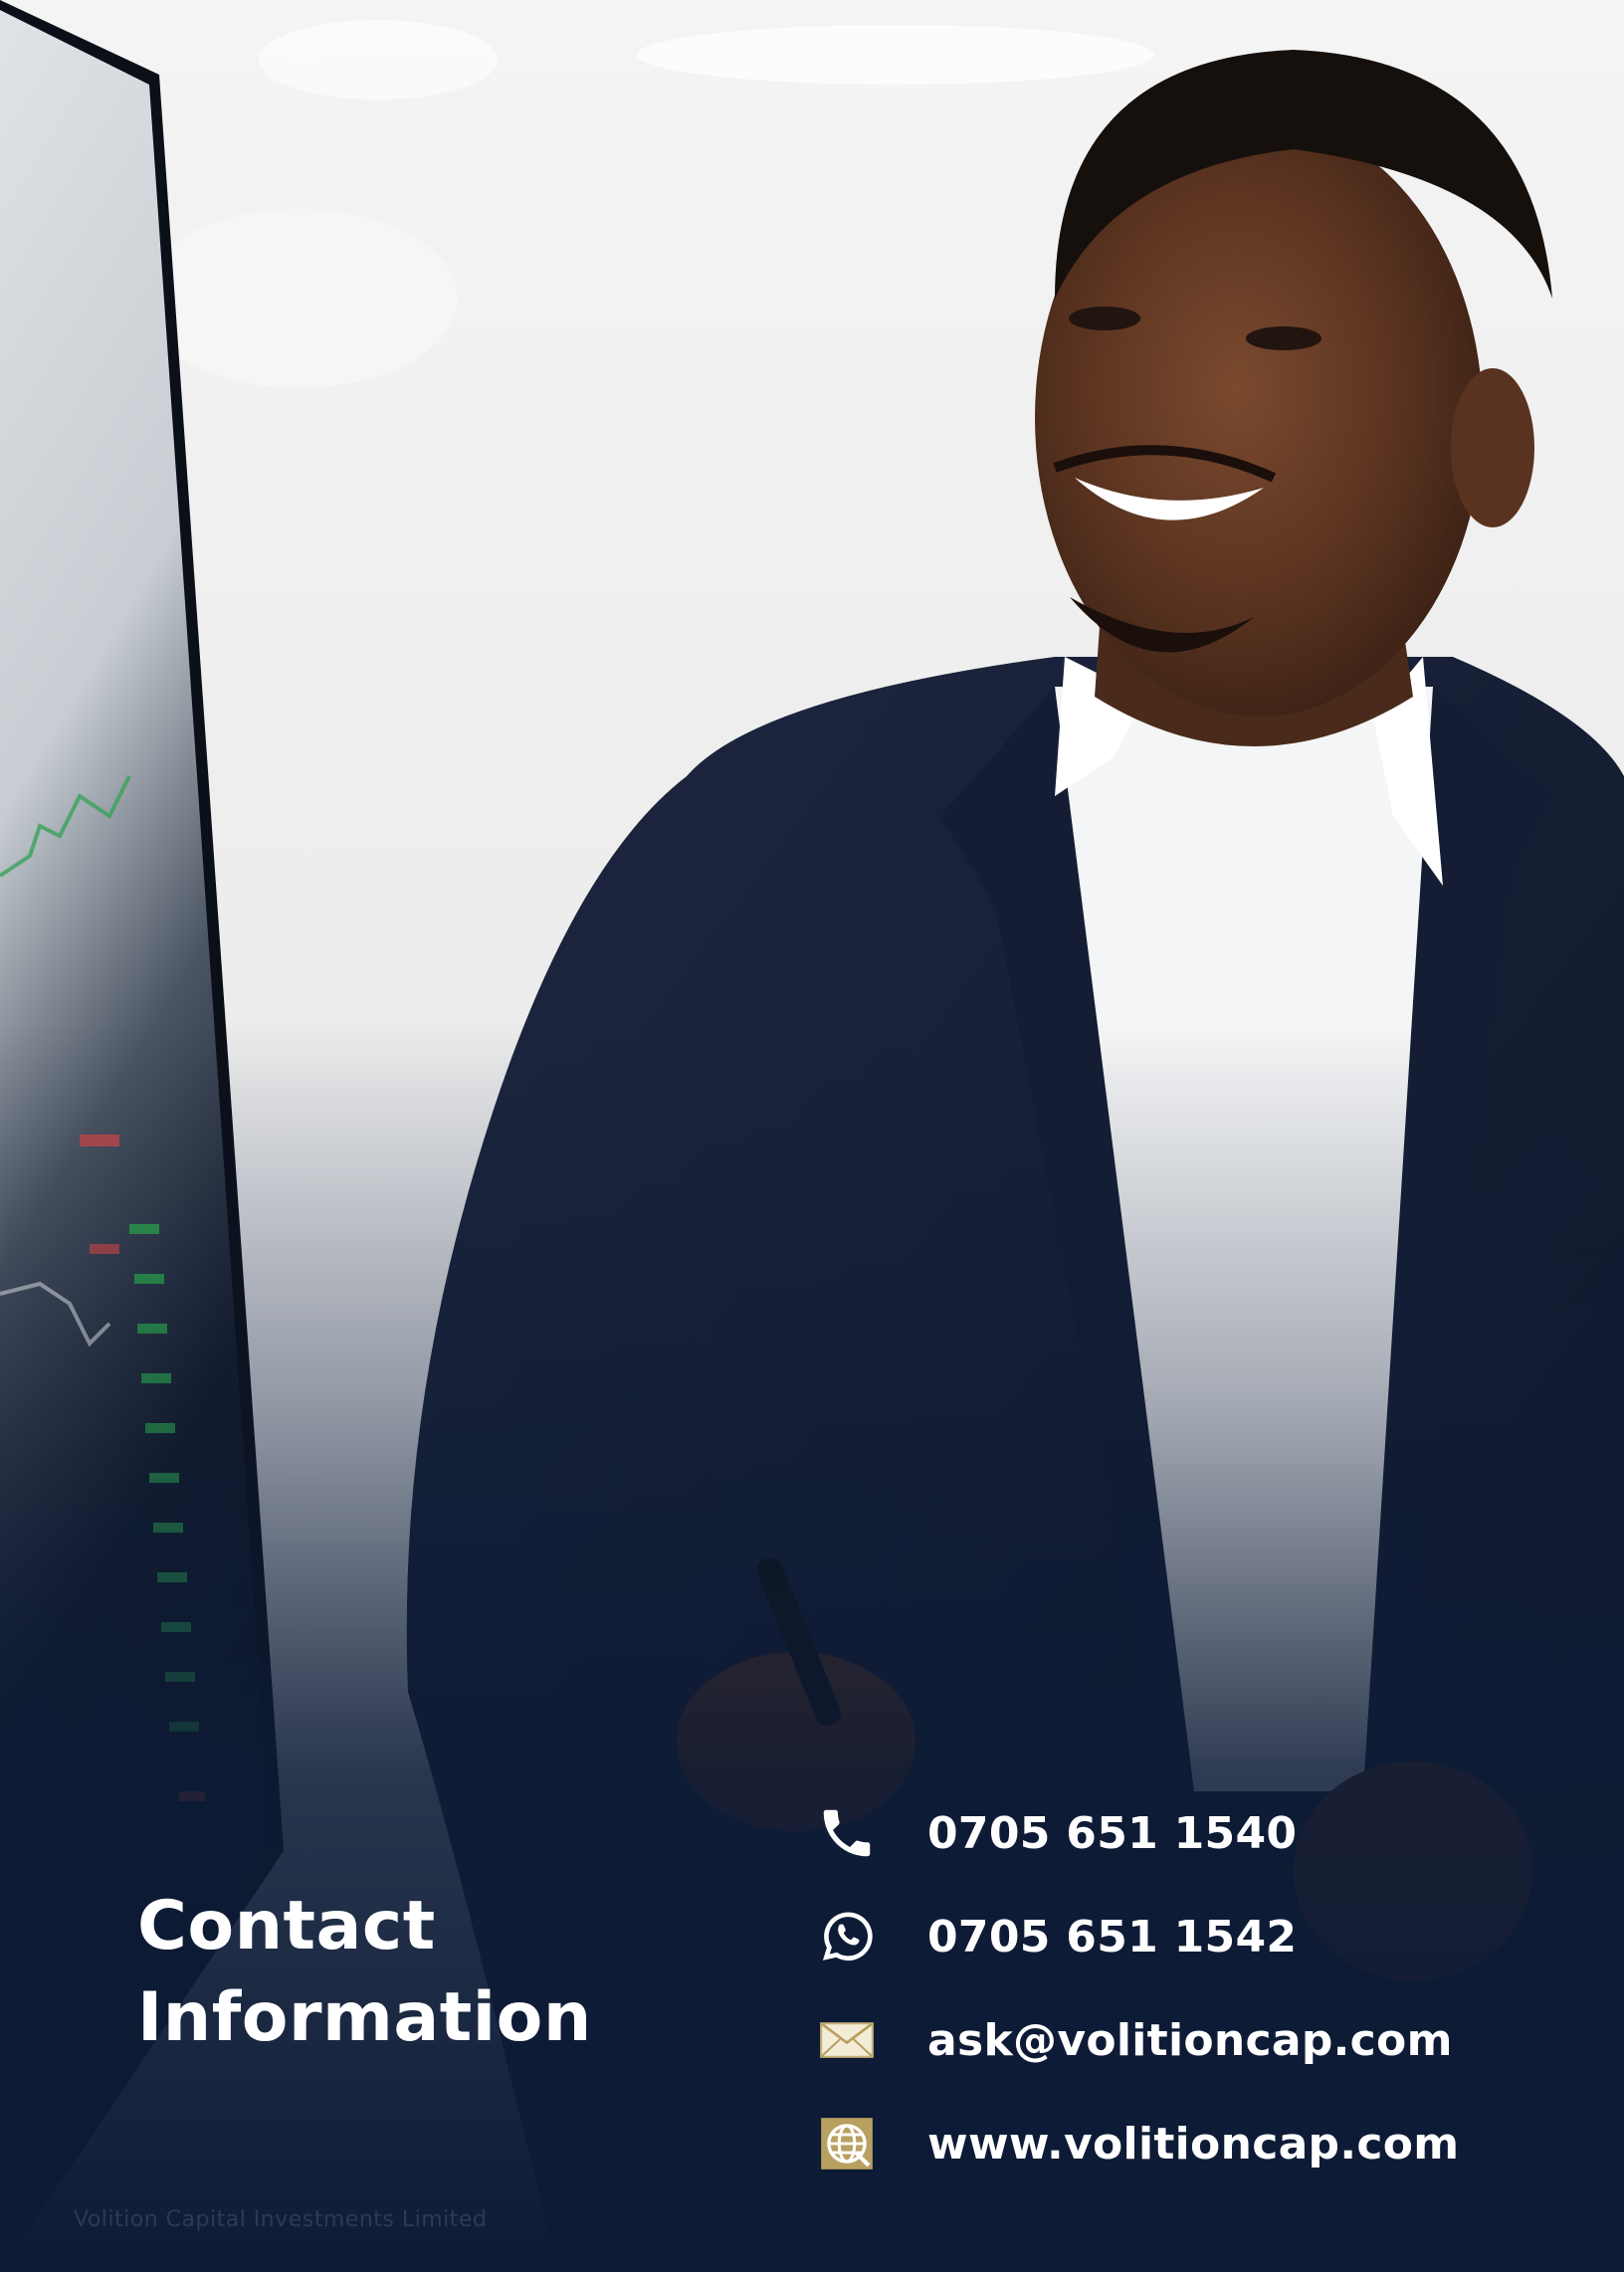  I want to click on contact-item-email: ask@volitioncap.com, so click(1204, 2040).